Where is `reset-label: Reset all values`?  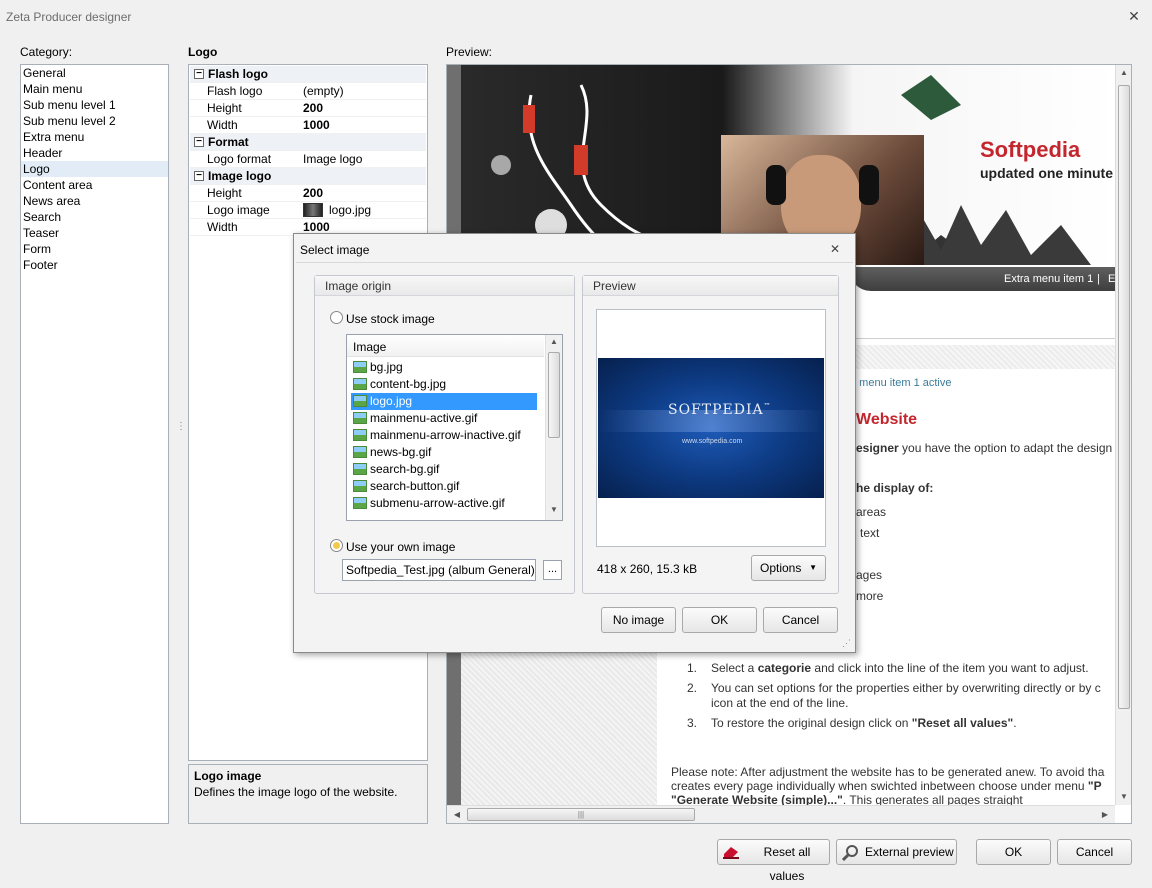 reset-label: Reset all values is located at coordinates (787, 864).